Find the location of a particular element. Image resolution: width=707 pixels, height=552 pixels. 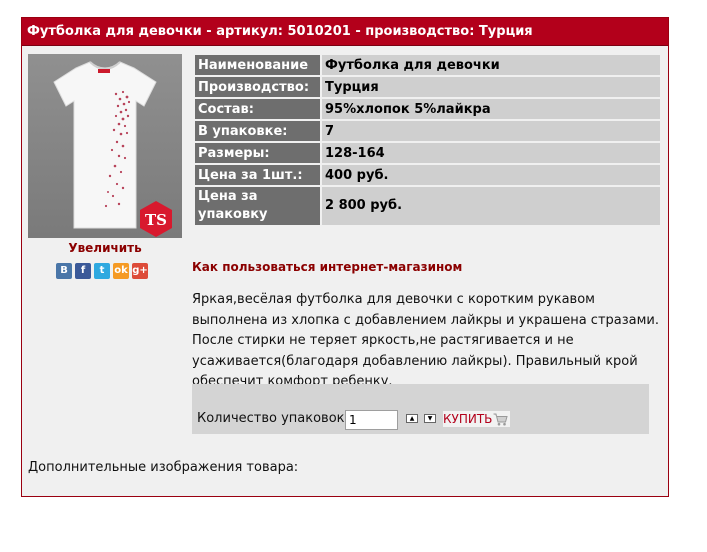

decrement-icon: ▼ is located at coordinates (430, 418).